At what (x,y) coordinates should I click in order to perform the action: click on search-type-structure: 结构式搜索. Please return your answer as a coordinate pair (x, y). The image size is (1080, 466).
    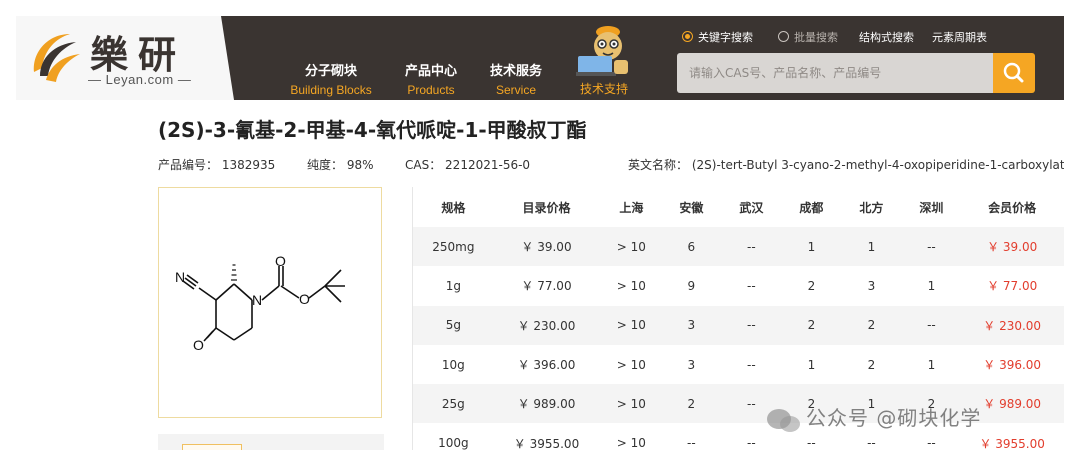
    Looking at the image, I should click on (886, 37).